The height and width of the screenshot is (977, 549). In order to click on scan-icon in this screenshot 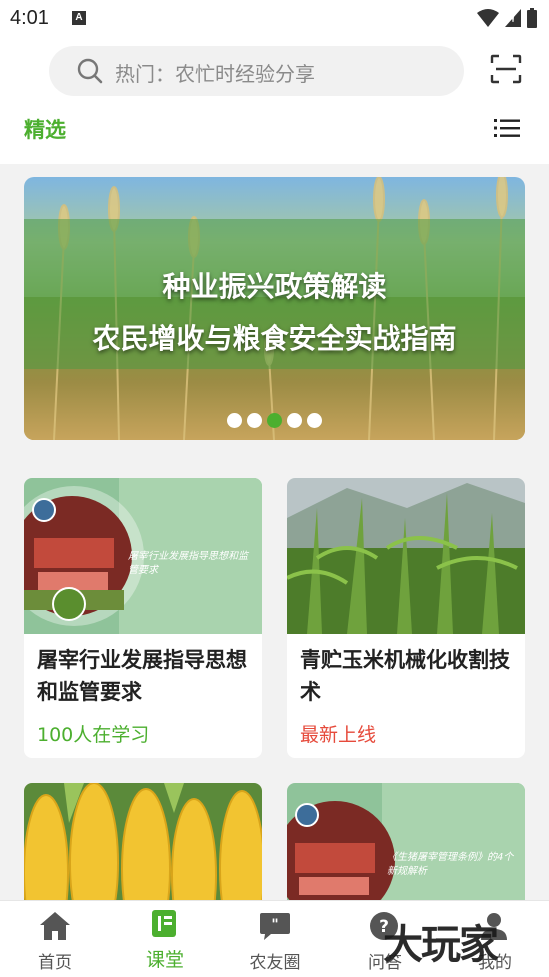, I will do `click(506, 69)`.